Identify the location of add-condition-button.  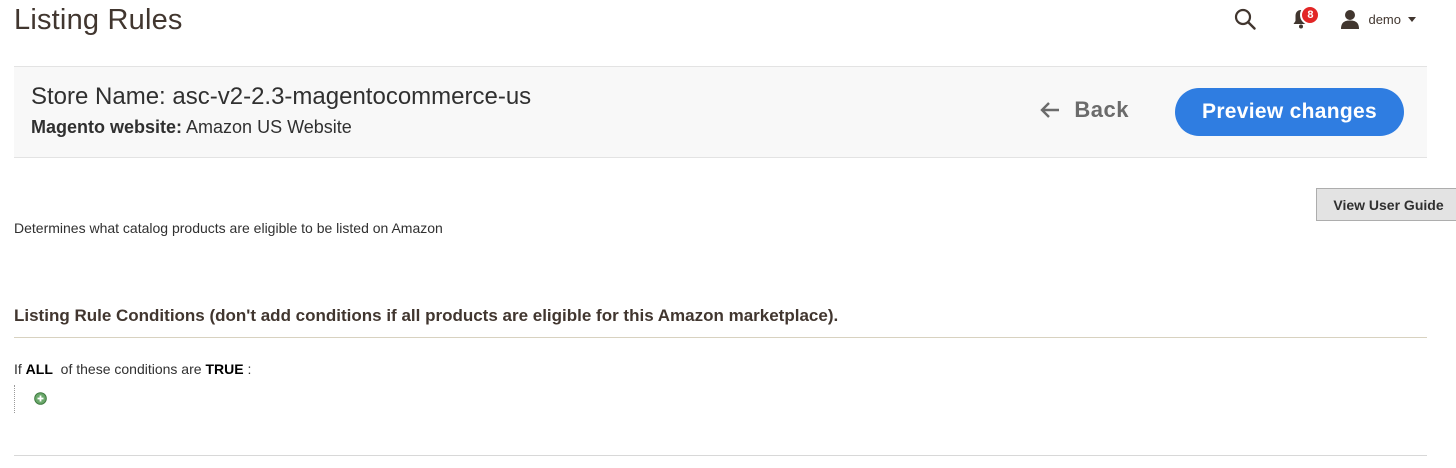
(40, 398).